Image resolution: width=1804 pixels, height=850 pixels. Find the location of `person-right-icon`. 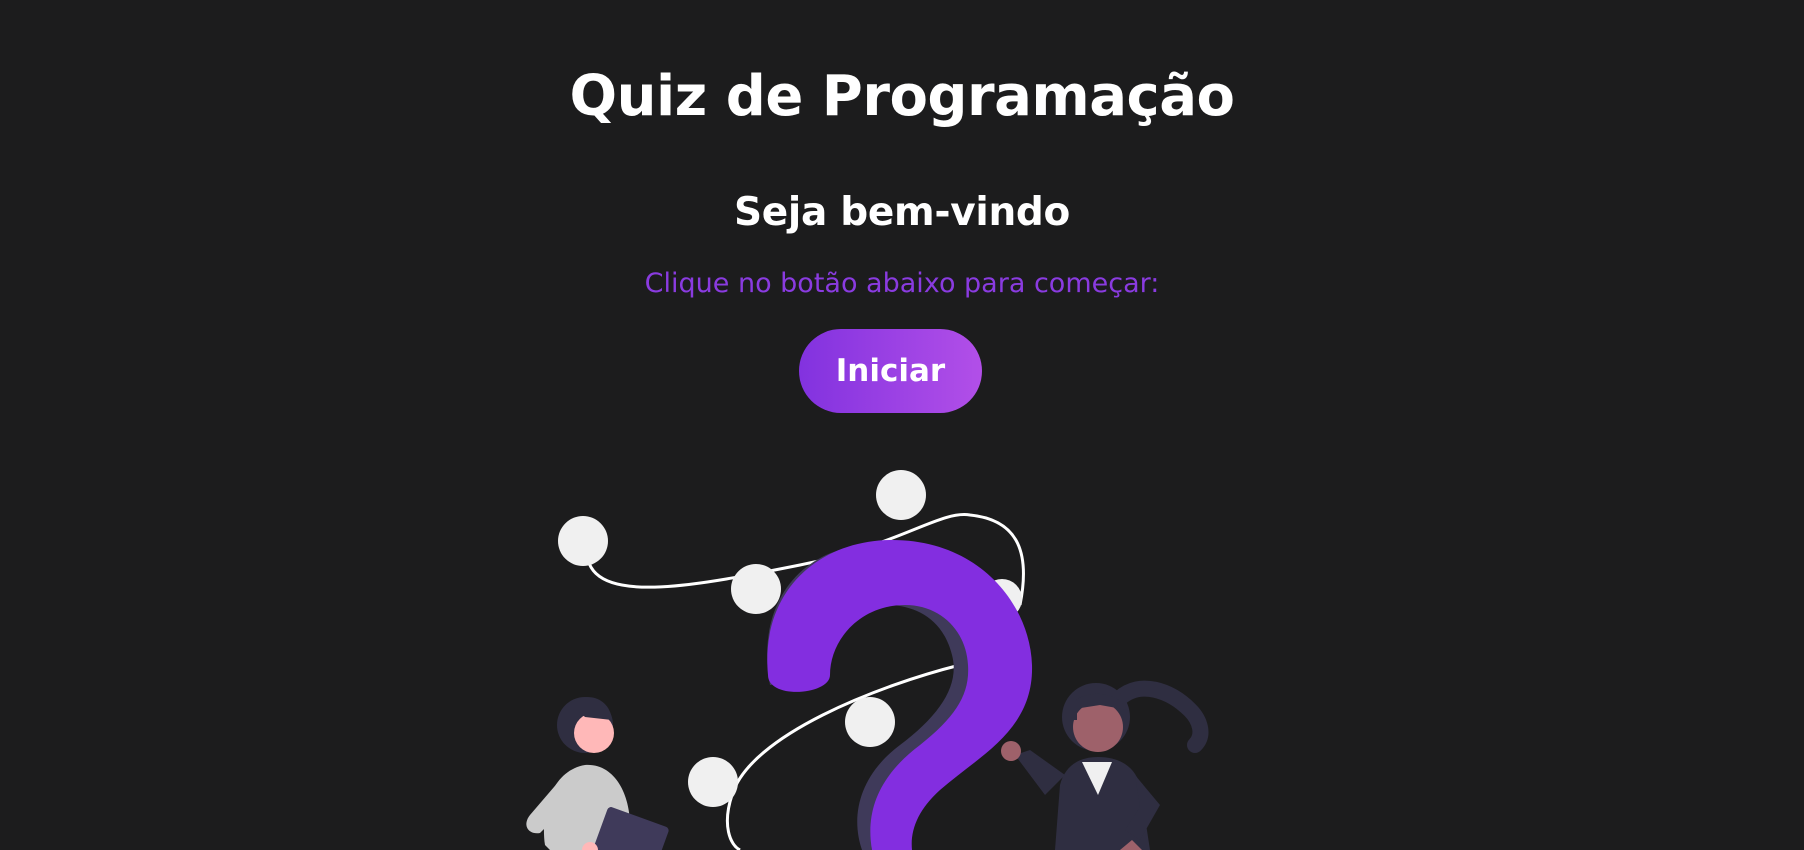

person-right-icon is located at coordinates (1105, 765).